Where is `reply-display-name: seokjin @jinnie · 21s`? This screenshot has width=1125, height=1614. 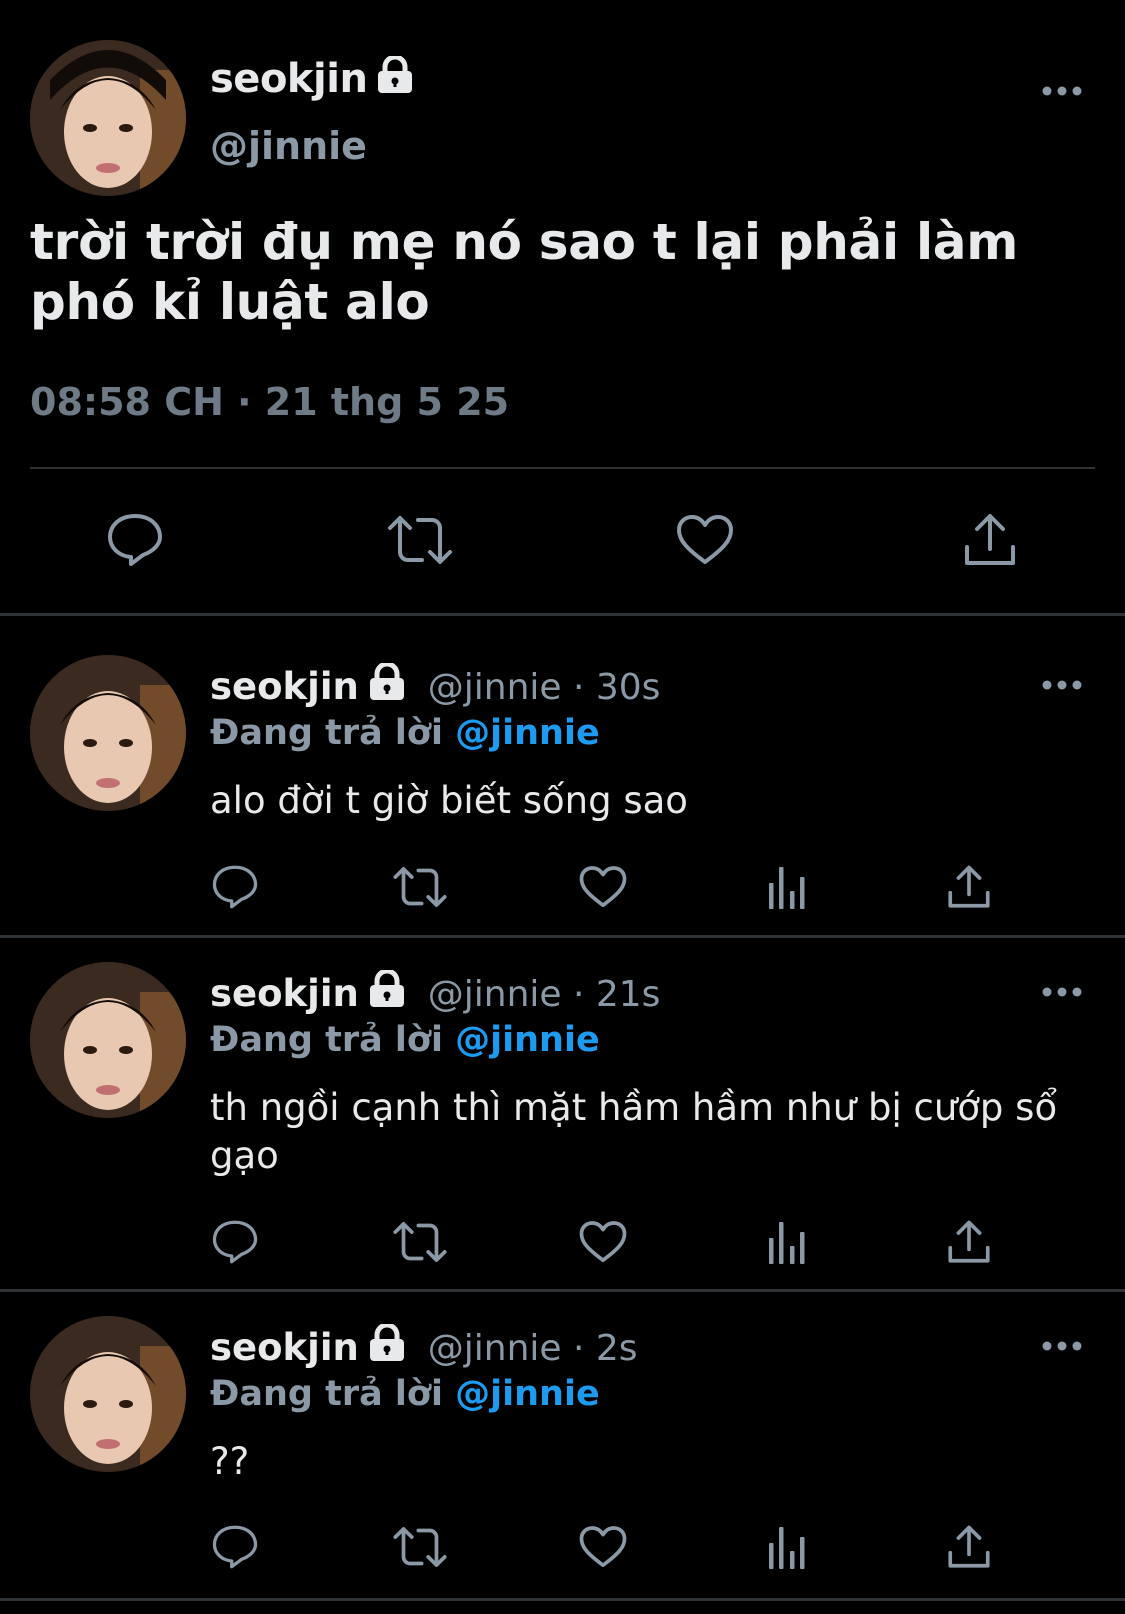
reply-display-name: seokjin @jinnie · 21s is located at coordinates (435, 992).